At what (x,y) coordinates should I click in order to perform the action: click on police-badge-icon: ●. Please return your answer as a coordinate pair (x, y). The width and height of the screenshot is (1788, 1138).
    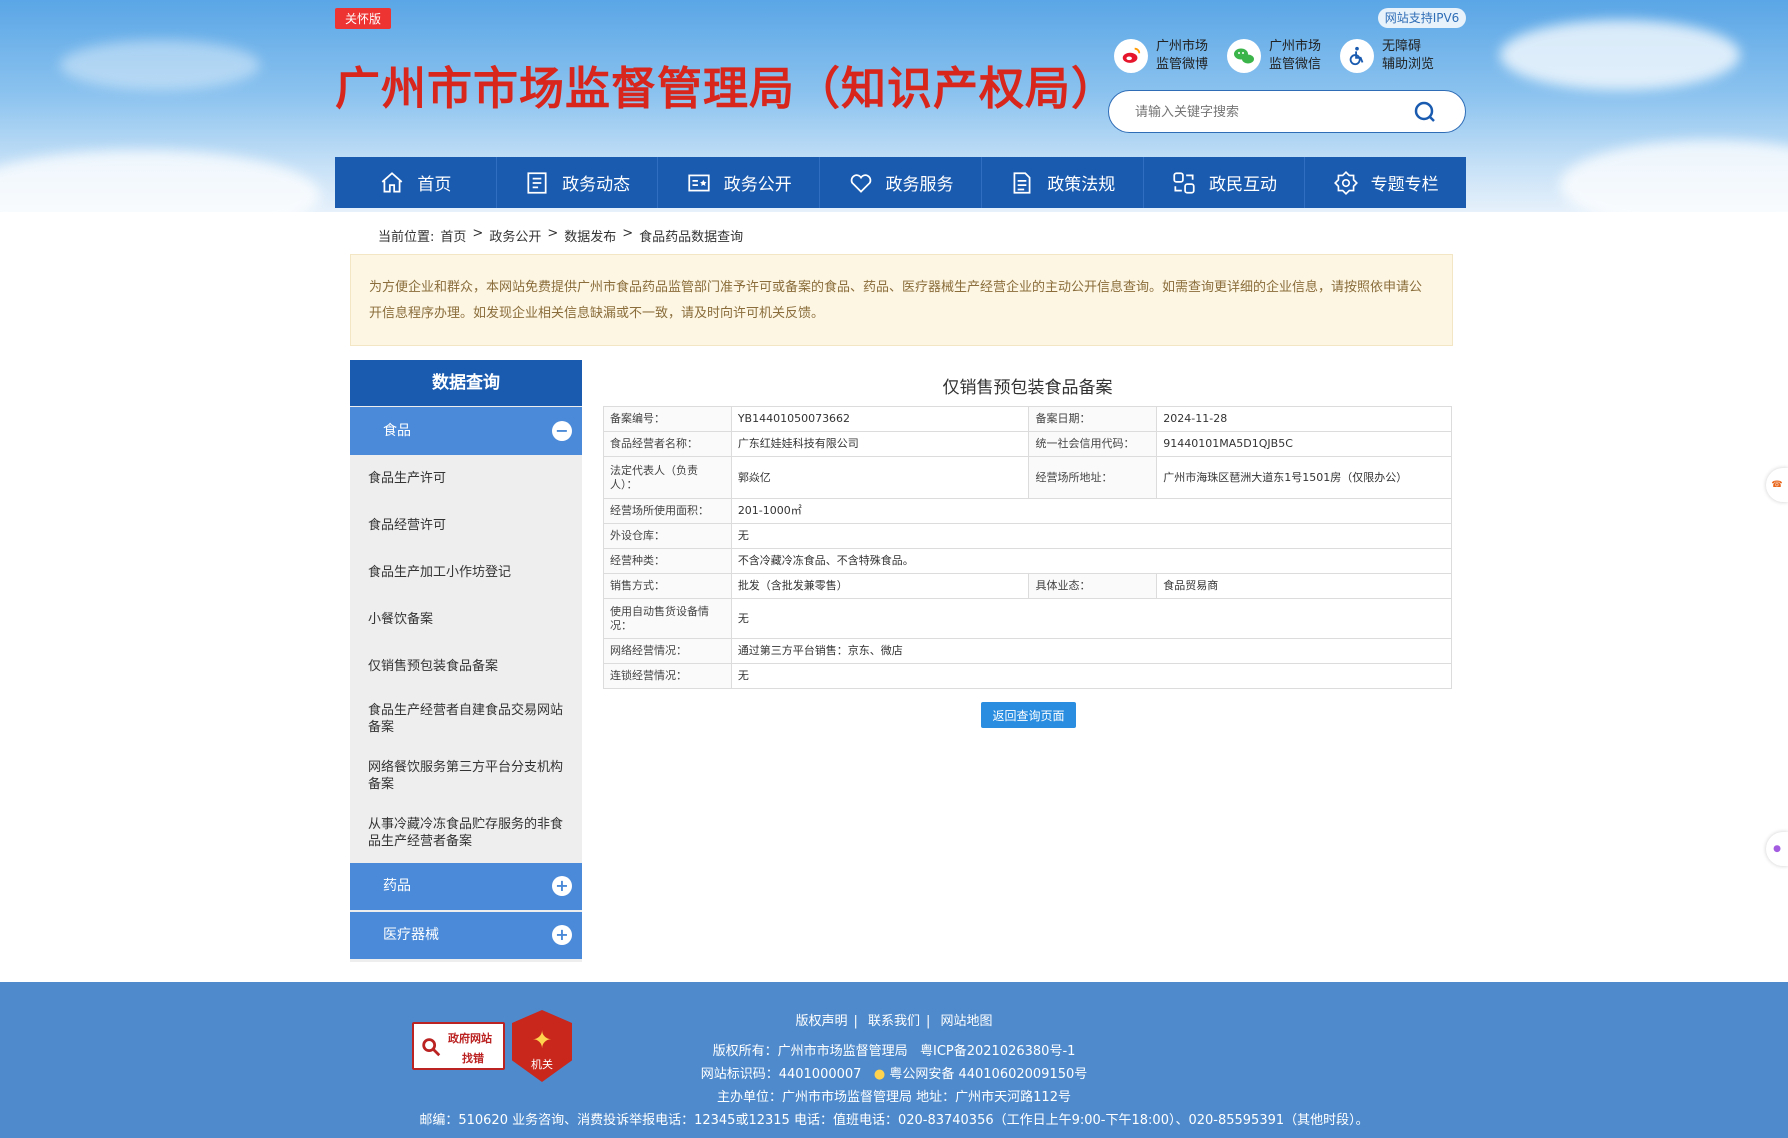
    Looking at the image, I should click on (879, 1074).